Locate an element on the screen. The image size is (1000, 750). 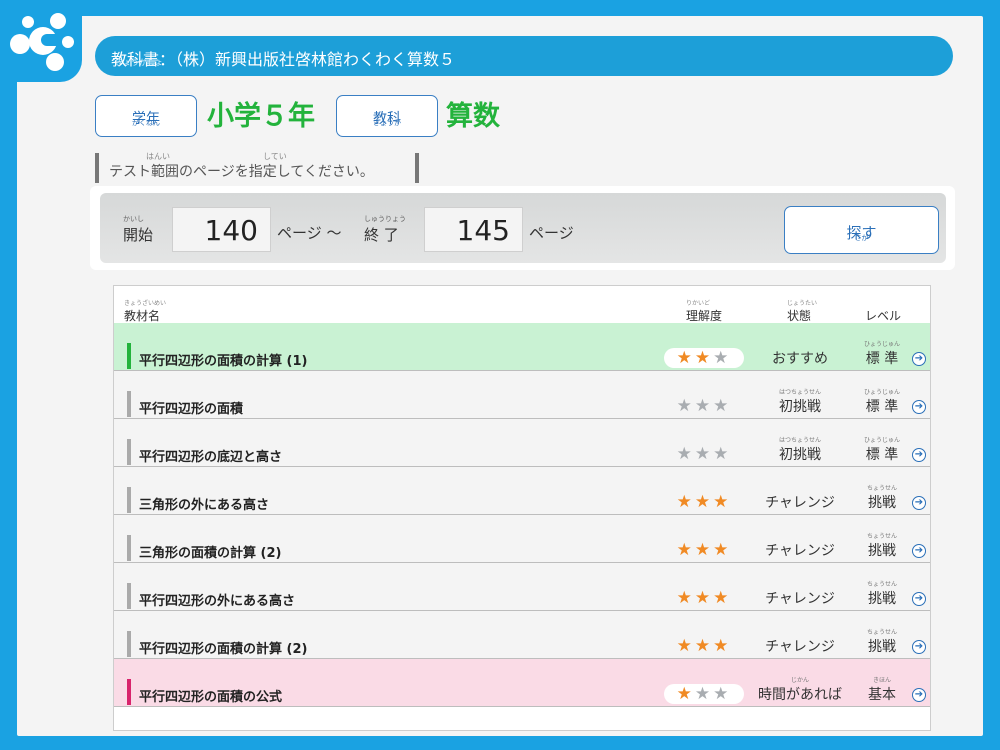
status-cell: じかん 時間があれば is located at coordinates (800, 690).